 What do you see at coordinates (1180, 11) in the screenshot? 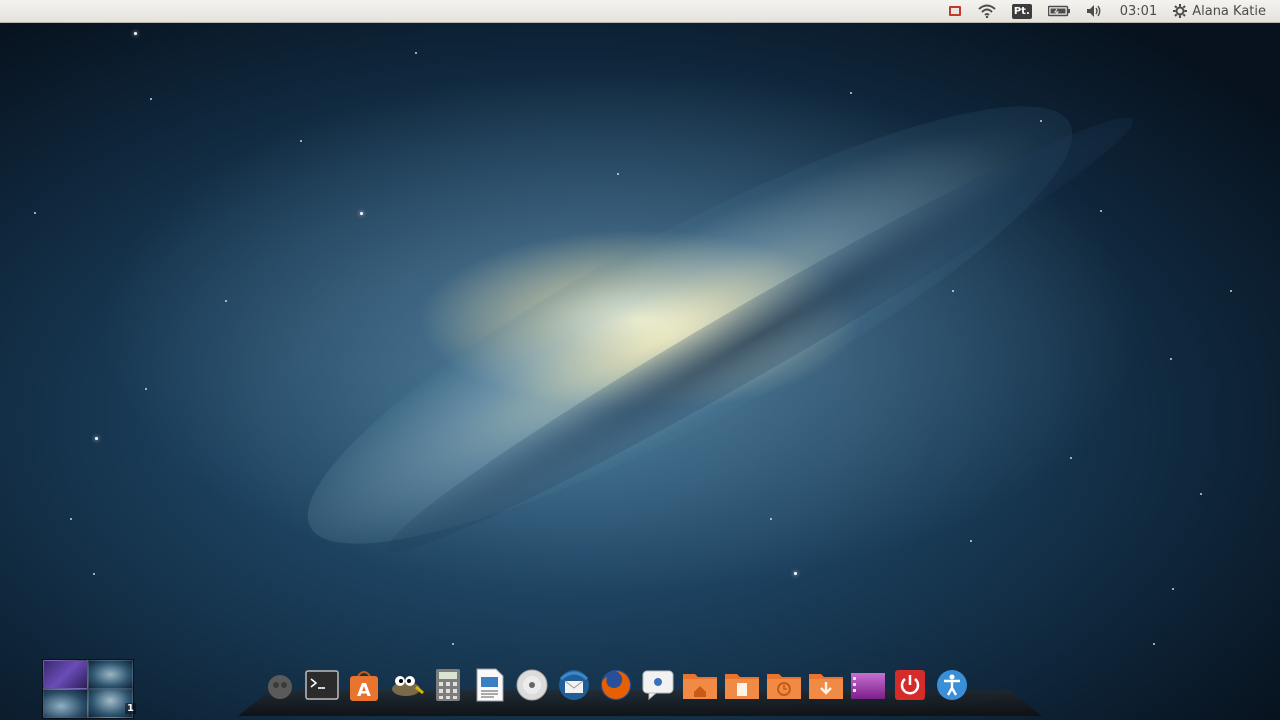
I see `gear-icon` at bounding box center [1180, 11].